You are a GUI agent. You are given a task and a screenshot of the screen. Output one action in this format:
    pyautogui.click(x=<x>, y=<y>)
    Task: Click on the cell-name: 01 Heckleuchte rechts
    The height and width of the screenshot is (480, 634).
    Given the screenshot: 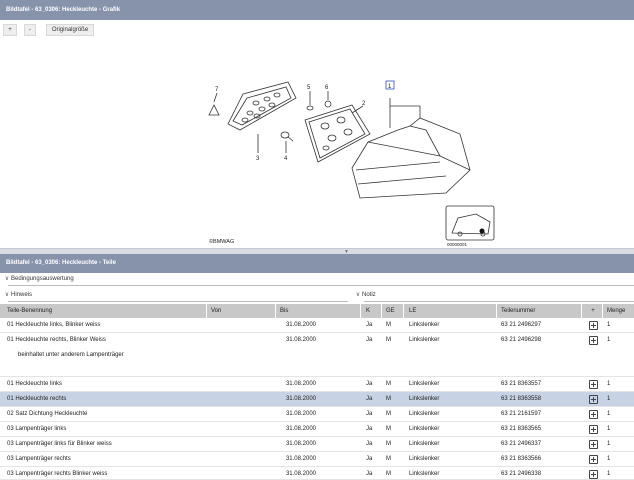 What is the action you would take?
    pyautogui.click(x=37, y=399)
    